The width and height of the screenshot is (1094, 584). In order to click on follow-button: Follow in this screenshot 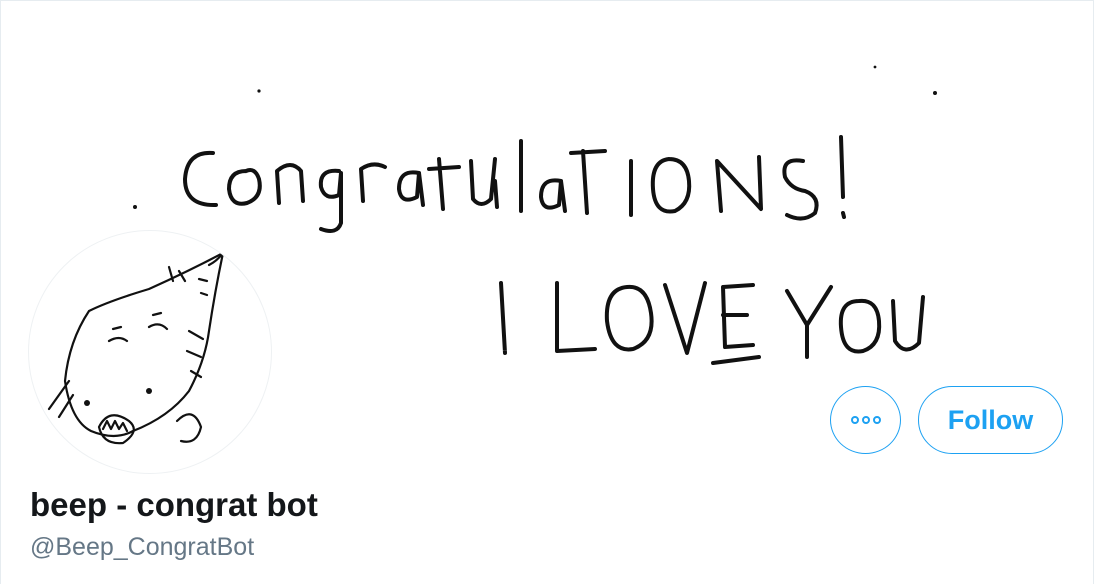, I will do `click(990, 420)`.